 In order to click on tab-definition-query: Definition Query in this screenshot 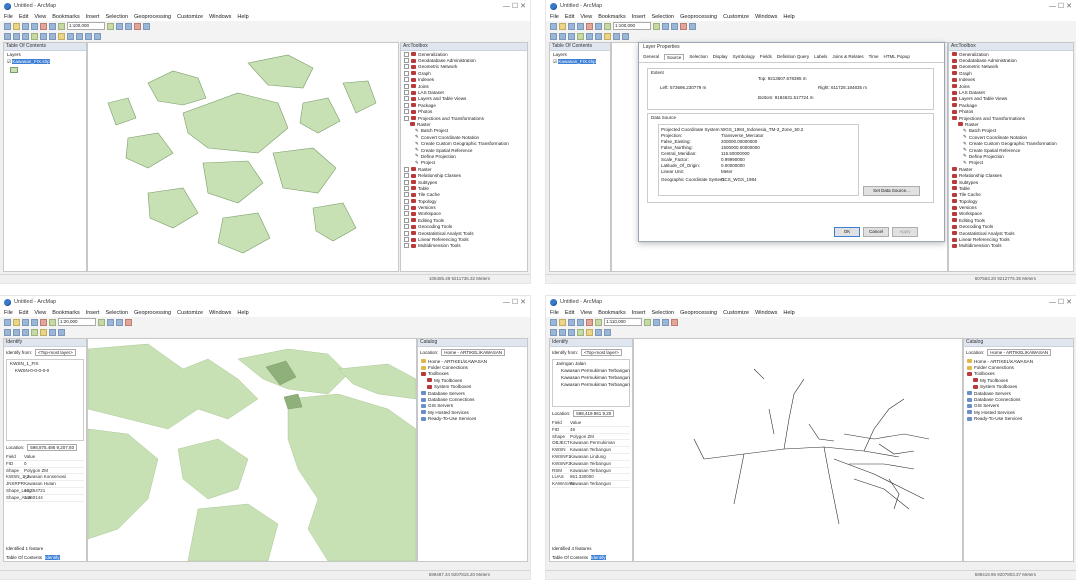, I will do `click(793, 57)`.